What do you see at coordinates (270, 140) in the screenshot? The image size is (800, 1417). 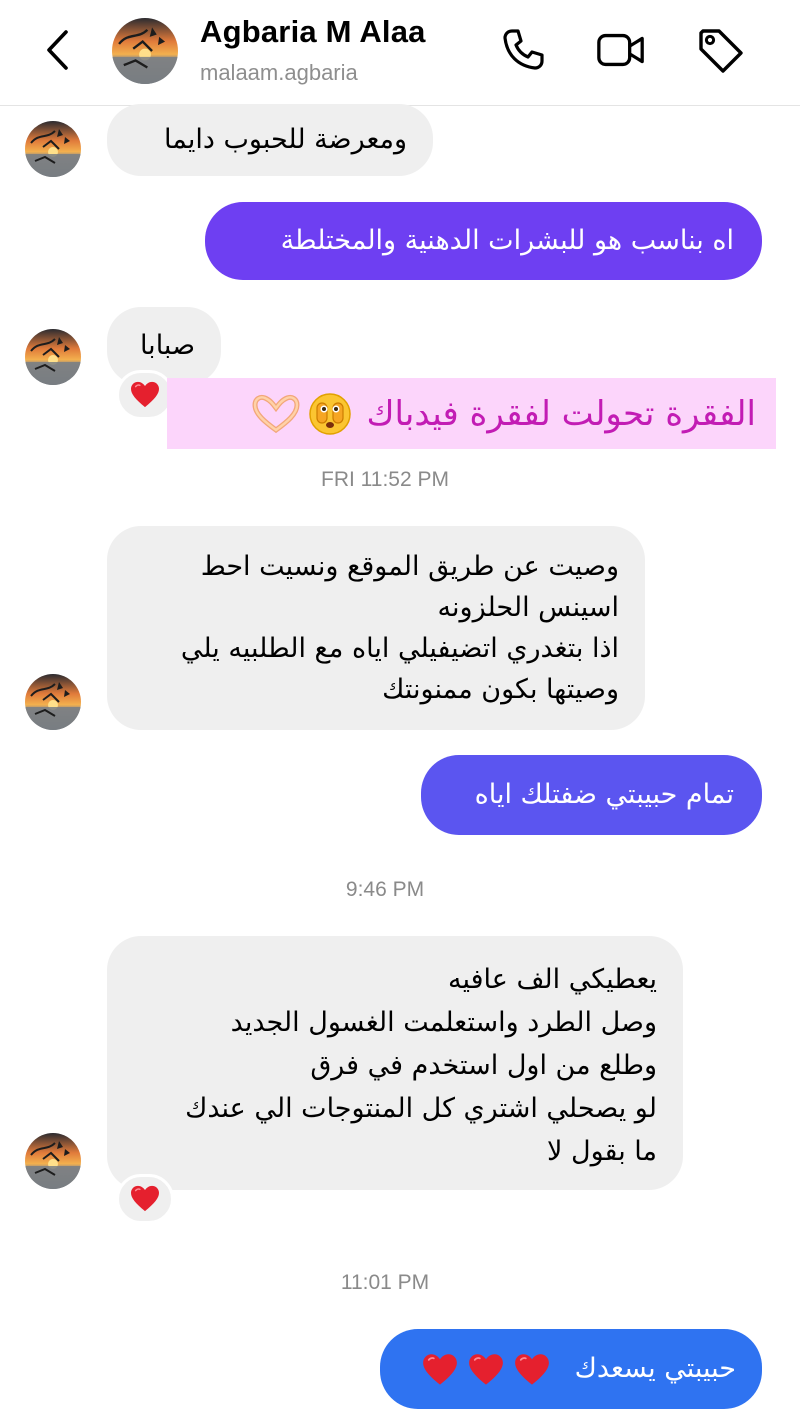 I see `received-message: ومعرضة للحبوب دايما` at bounding box center [270, 140].